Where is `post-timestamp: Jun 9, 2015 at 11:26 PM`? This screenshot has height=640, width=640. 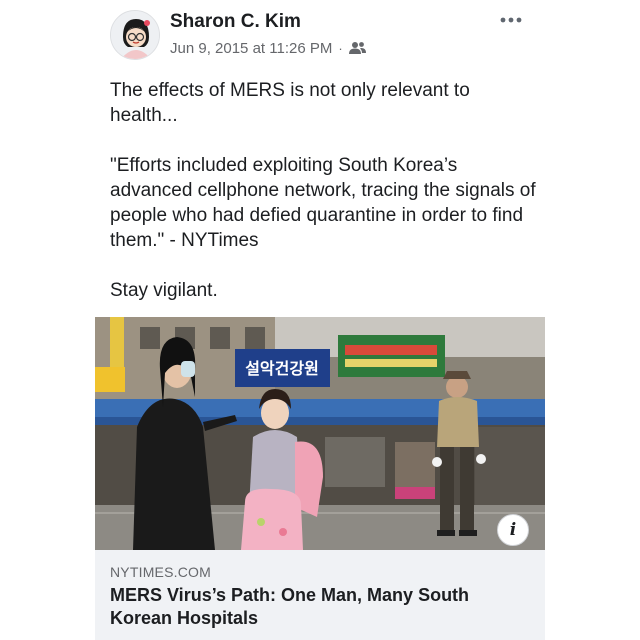 post-timestamp: Jun 9, 2015 at 11:26 PM is located at coordinates (251, 48).